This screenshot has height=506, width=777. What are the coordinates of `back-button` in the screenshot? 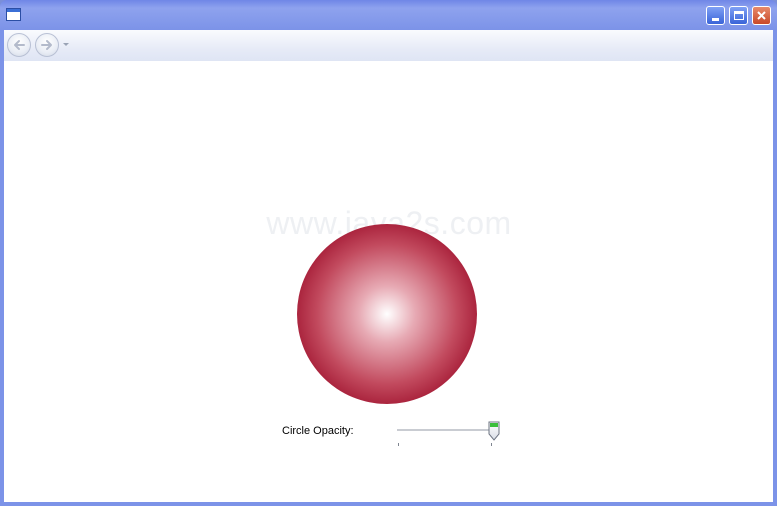 It's located at (19, 45).